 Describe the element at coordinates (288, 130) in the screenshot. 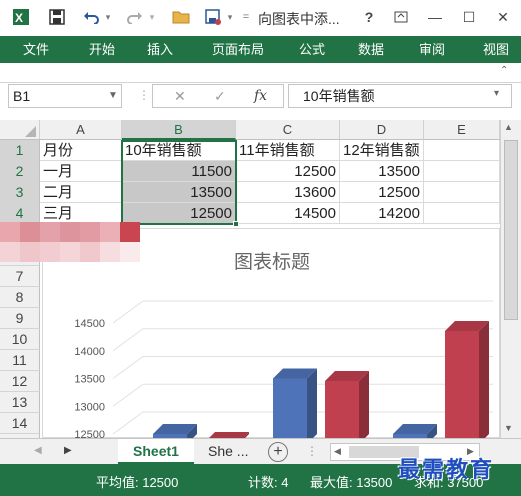

I see `column-header: C` at that location.